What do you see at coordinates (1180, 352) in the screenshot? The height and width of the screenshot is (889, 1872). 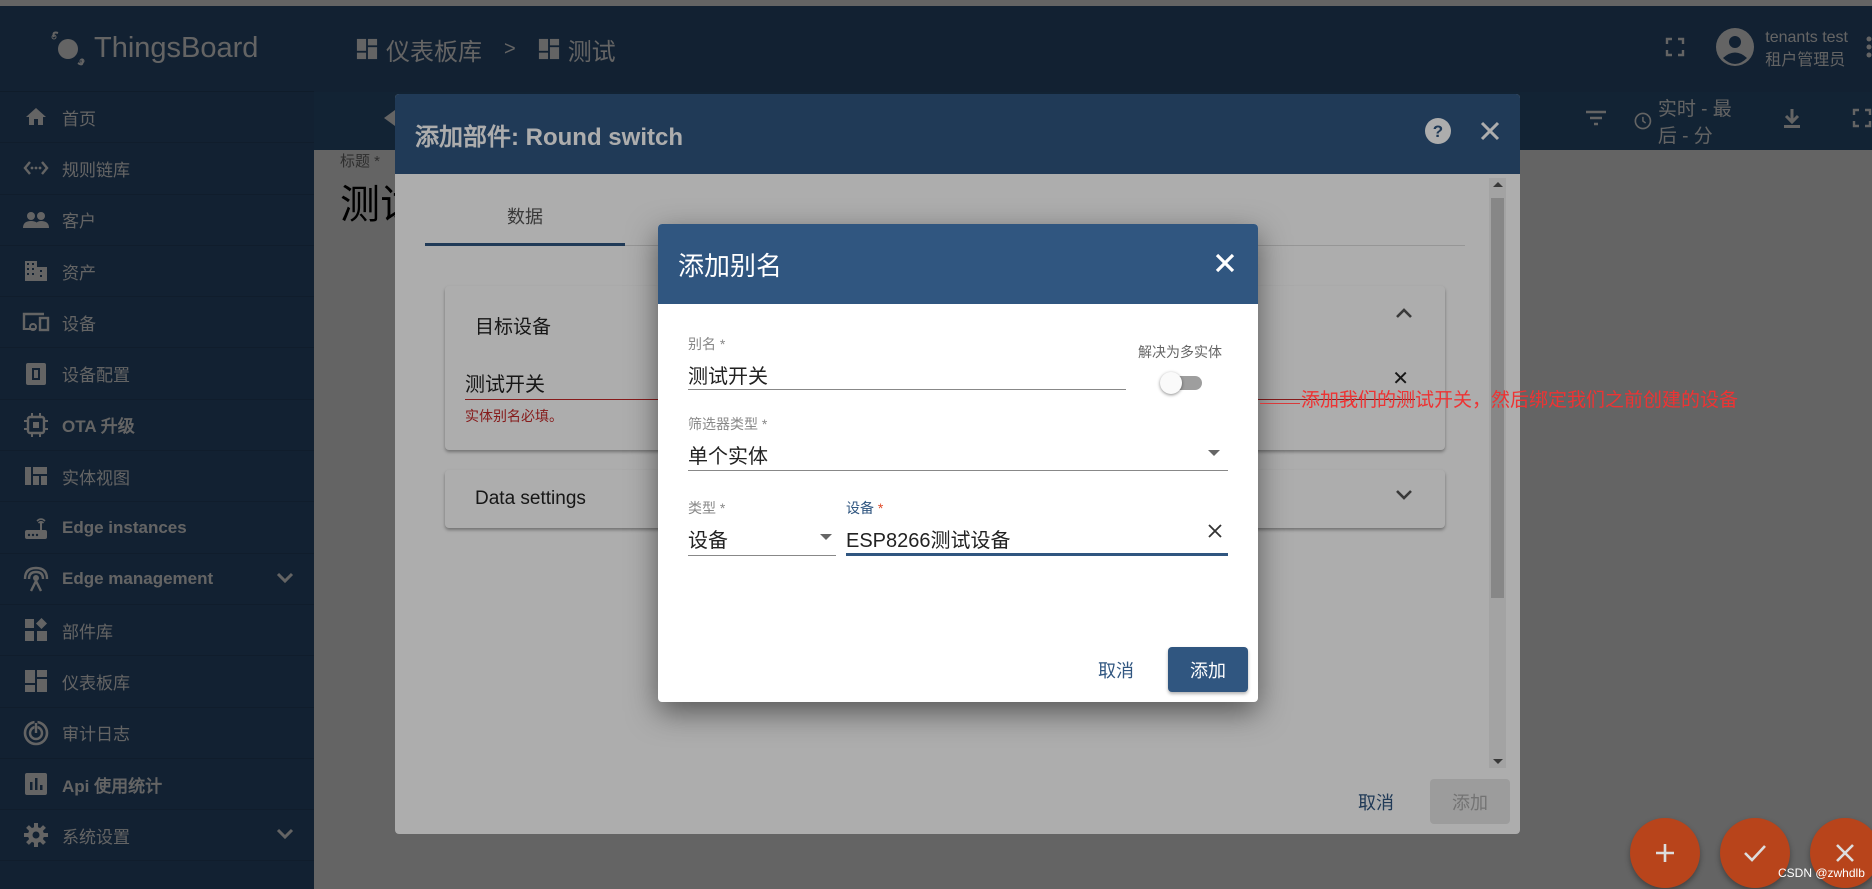 I see `resolve-multiple-label: 解决为多实体` at bounding box center [1180, 352].